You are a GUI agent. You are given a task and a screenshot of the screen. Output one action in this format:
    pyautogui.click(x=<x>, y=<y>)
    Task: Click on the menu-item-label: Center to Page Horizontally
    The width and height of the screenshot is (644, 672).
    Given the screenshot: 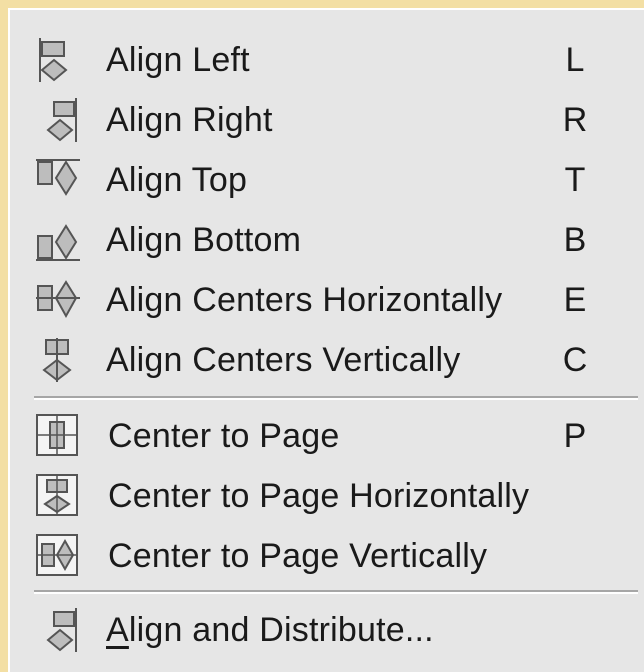 What is the action you would take?
    pyautogui.click(x=319, y=496)
    